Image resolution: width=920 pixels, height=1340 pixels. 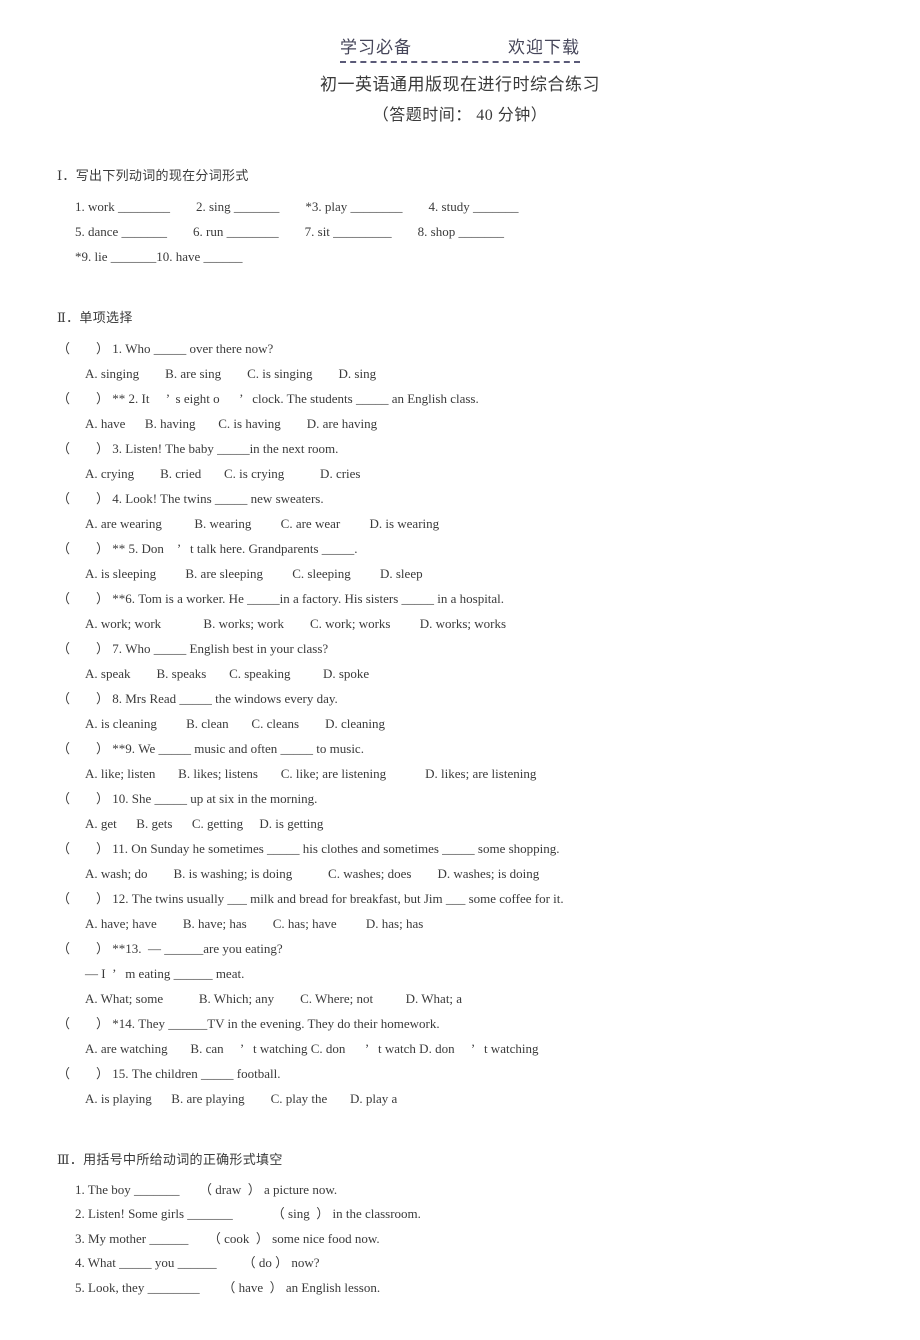 What do you see at coordinates (165, 973) in the screenshot?
I see `question-continuation: — I ’ m eating ______ meat.` at bounding box center [165, 973].